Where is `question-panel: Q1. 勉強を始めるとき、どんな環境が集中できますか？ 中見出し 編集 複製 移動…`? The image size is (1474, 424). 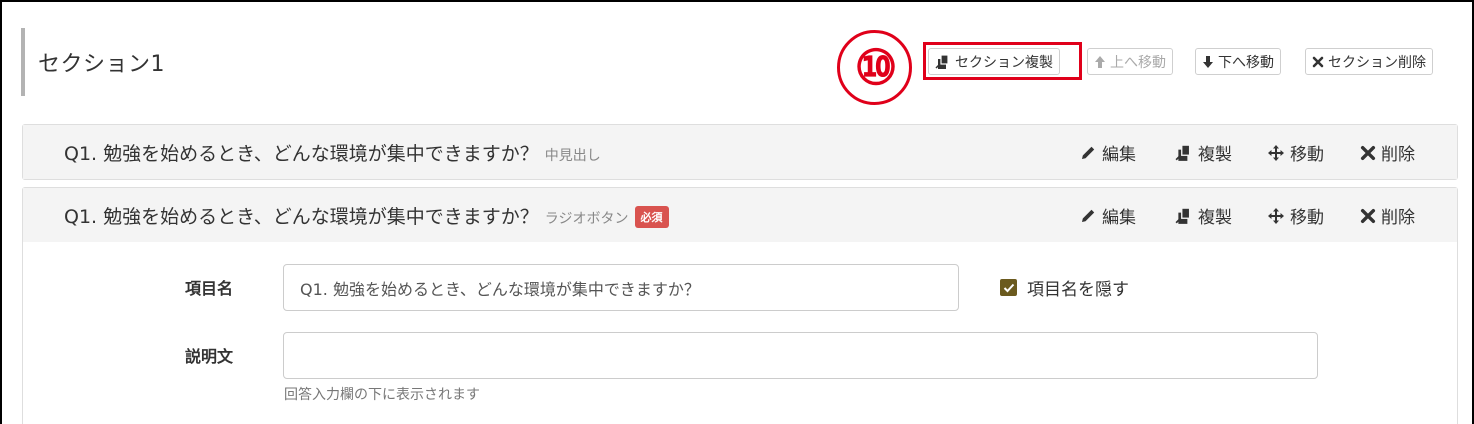
question-panel: Q1. 勉強を始めるとき、どんな環境が集中できますか？ 中見出し 編集 複製 移動… is located at coordinates (740, 152).